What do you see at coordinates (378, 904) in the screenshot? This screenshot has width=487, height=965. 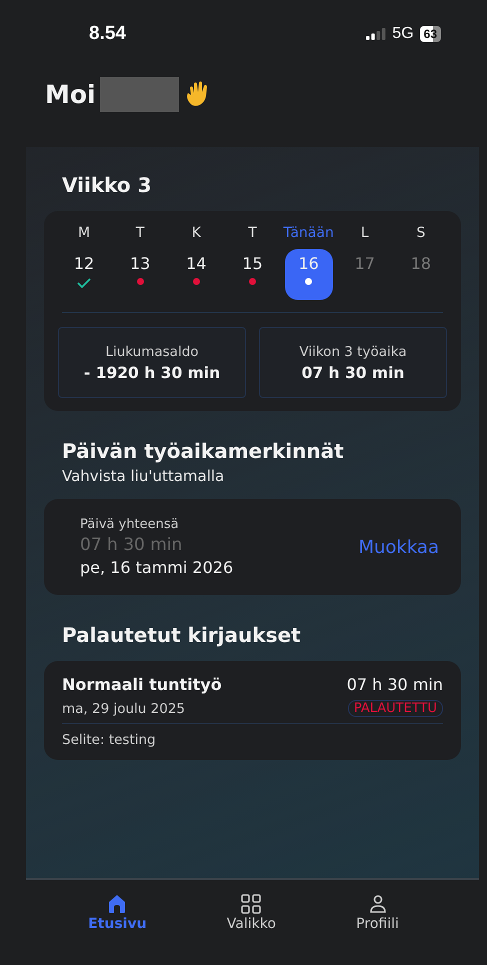 I see `person-icon` at bounding box center [378, 904].